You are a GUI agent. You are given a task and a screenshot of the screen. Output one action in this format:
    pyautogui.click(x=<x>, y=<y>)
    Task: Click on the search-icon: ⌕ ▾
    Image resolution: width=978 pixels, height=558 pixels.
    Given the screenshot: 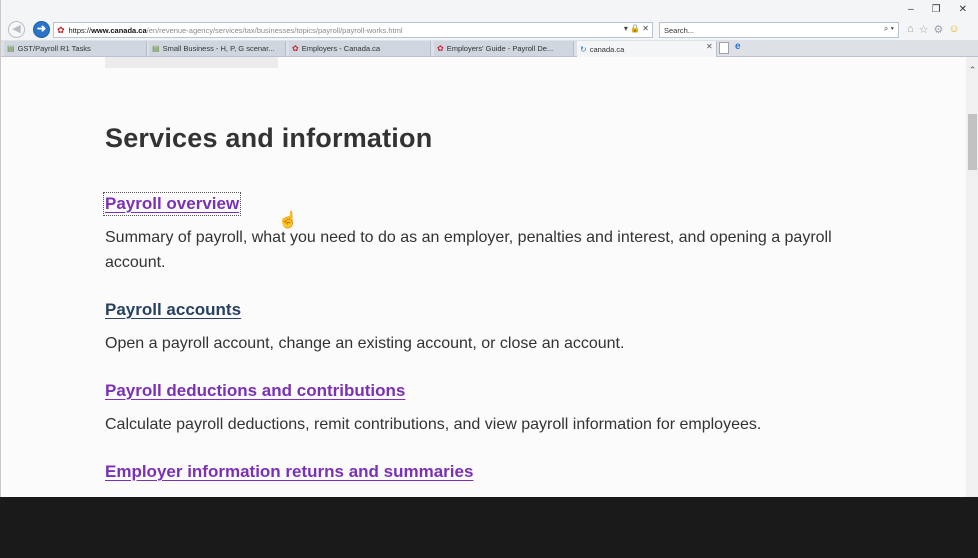 What is the action you would take?
    pyautogui.click(x=889, y=29)
    